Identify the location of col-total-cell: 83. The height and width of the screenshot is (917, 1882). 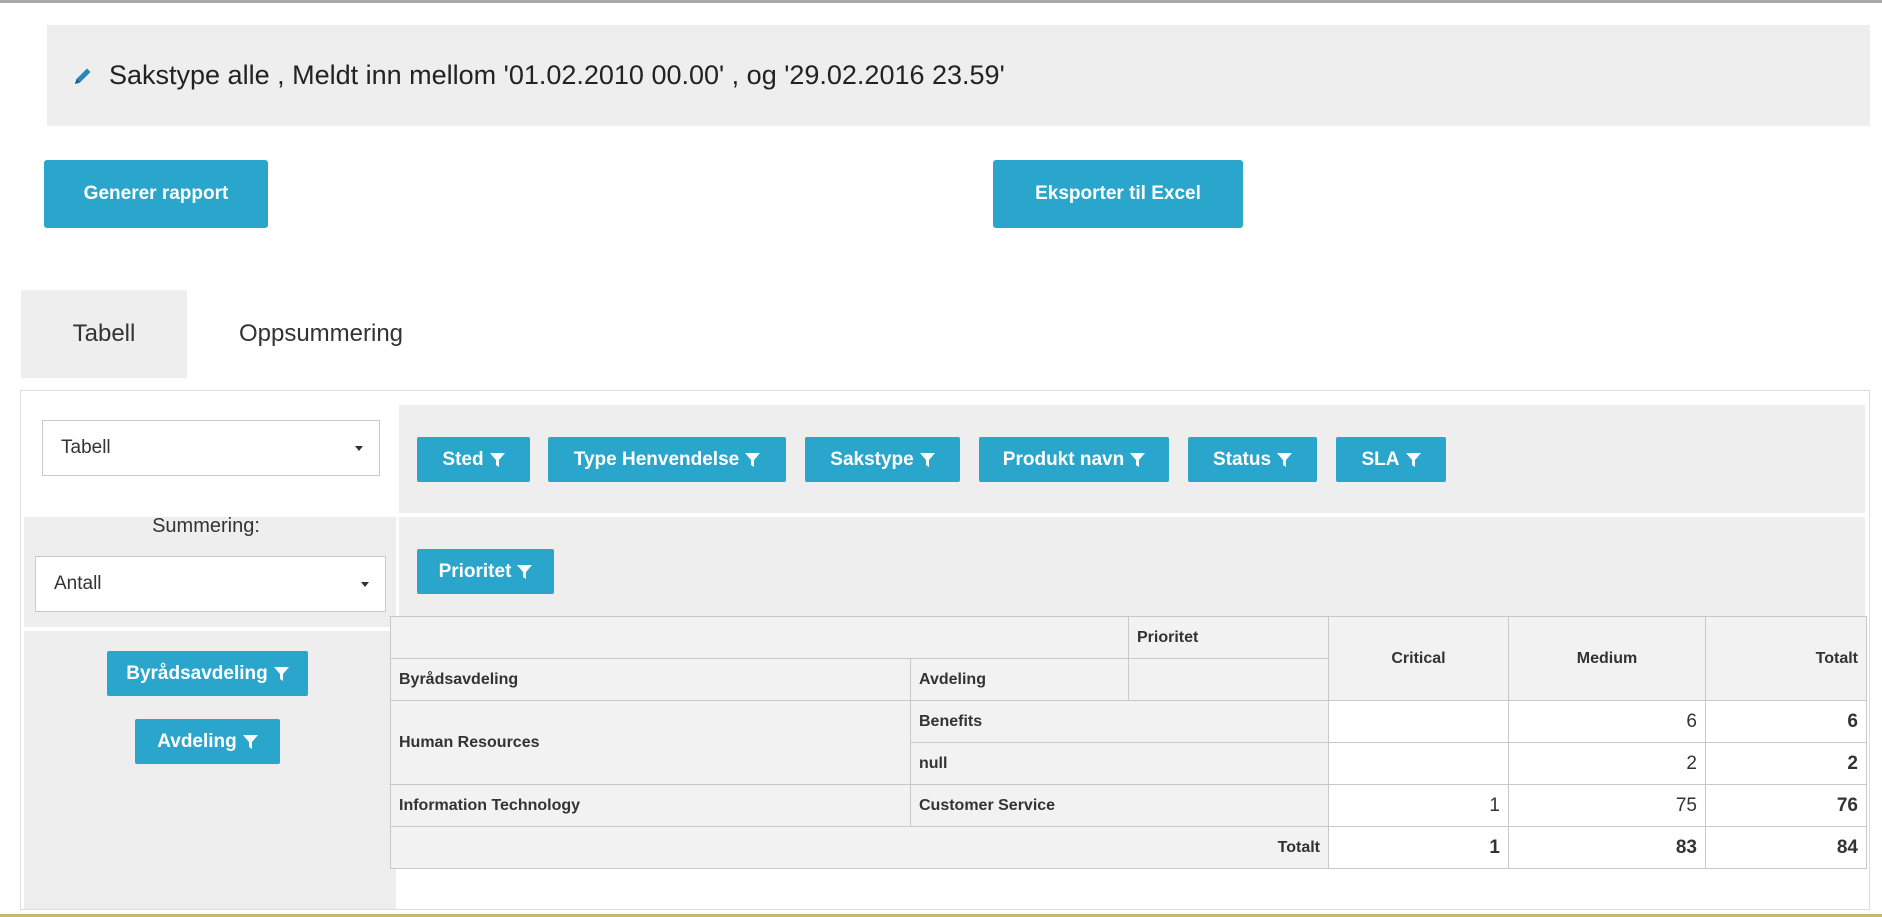
(1607, 847).